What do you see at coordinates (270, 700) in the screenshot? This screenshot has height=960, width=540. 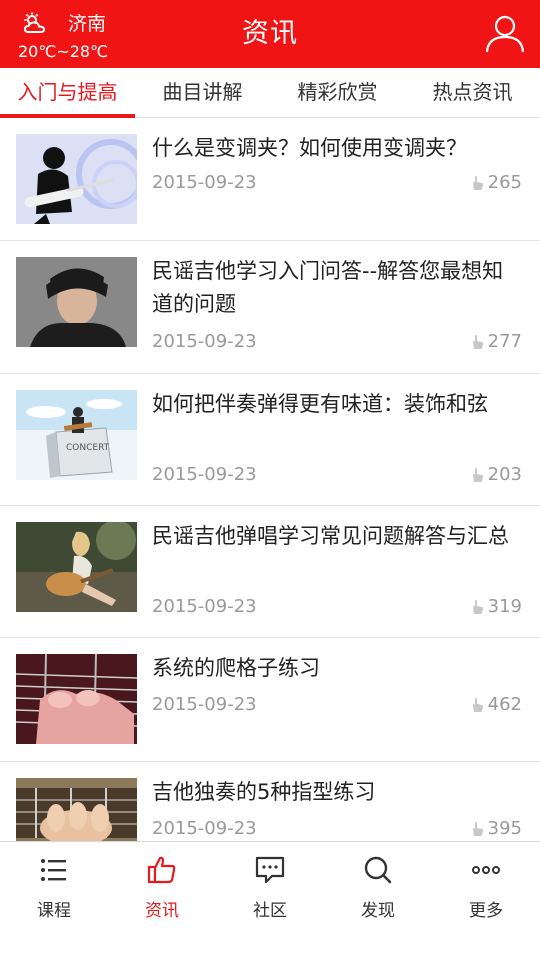 I see `list-item: 系统的爬格子练习 2015-09-23 462` at bounding box center [270, 700].